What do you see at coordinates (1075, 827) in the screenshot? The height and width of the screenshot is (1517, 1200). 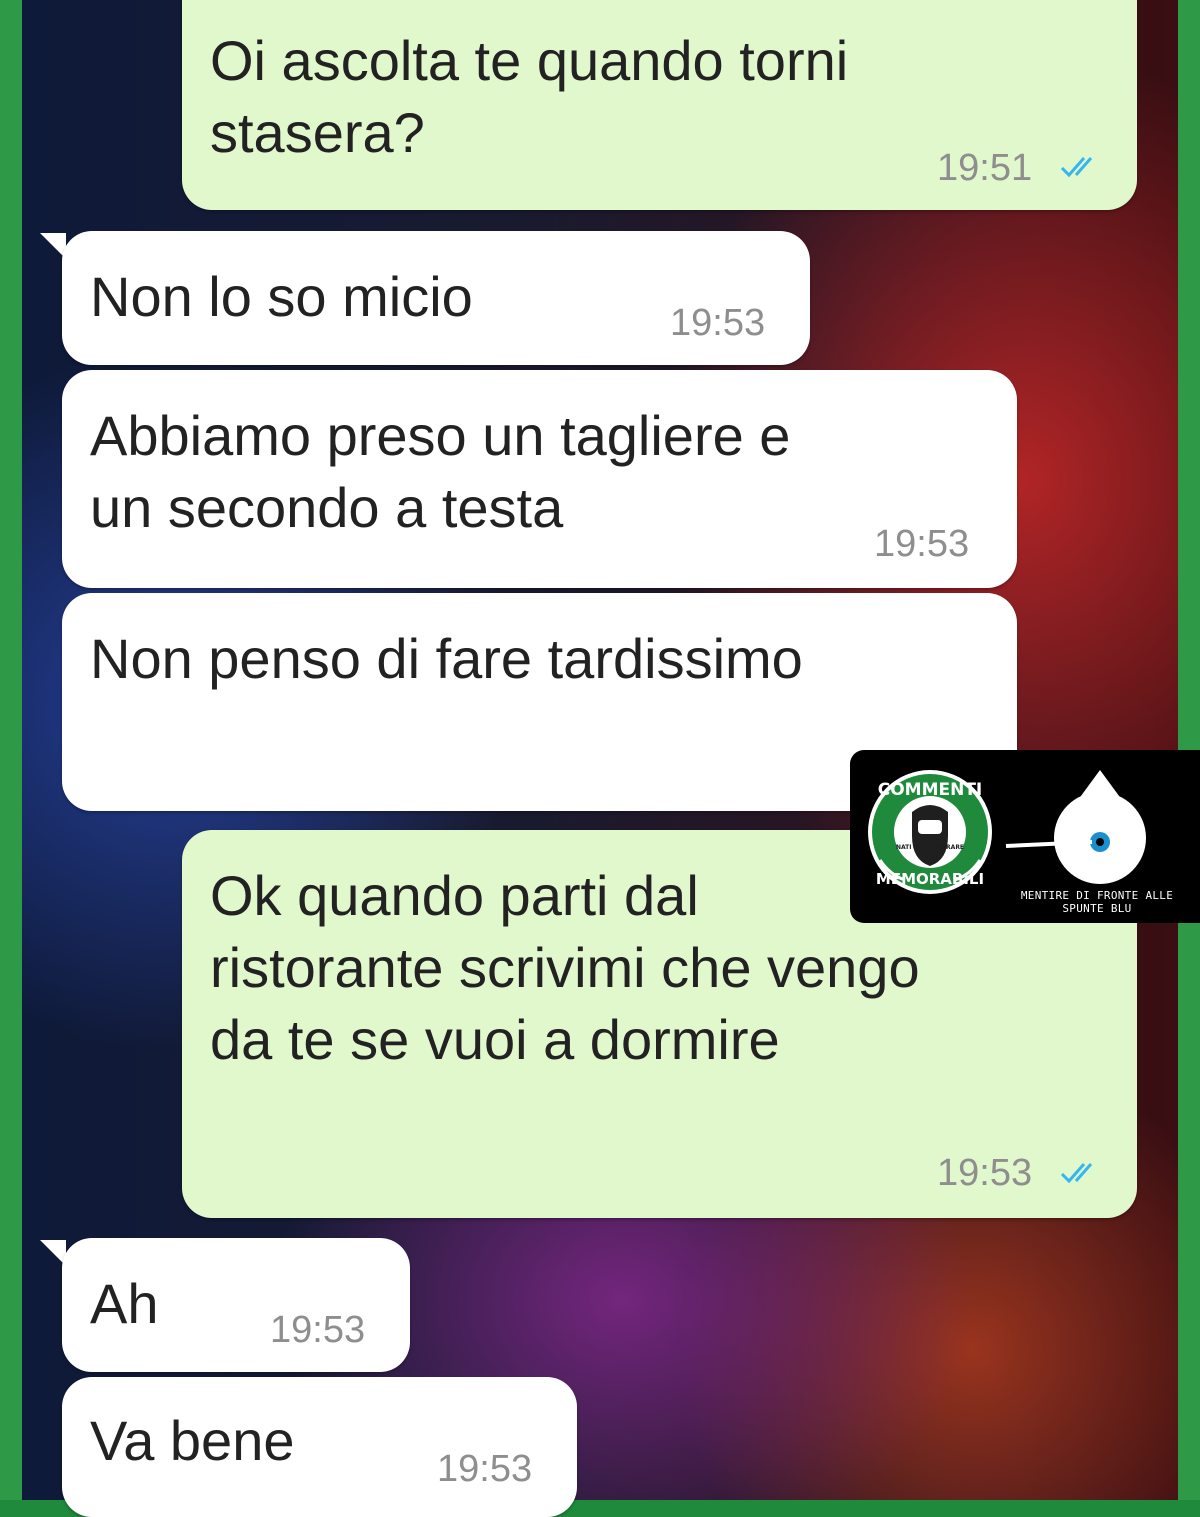 I see `pinocchio-icon` at bounding box center [1075, 827].